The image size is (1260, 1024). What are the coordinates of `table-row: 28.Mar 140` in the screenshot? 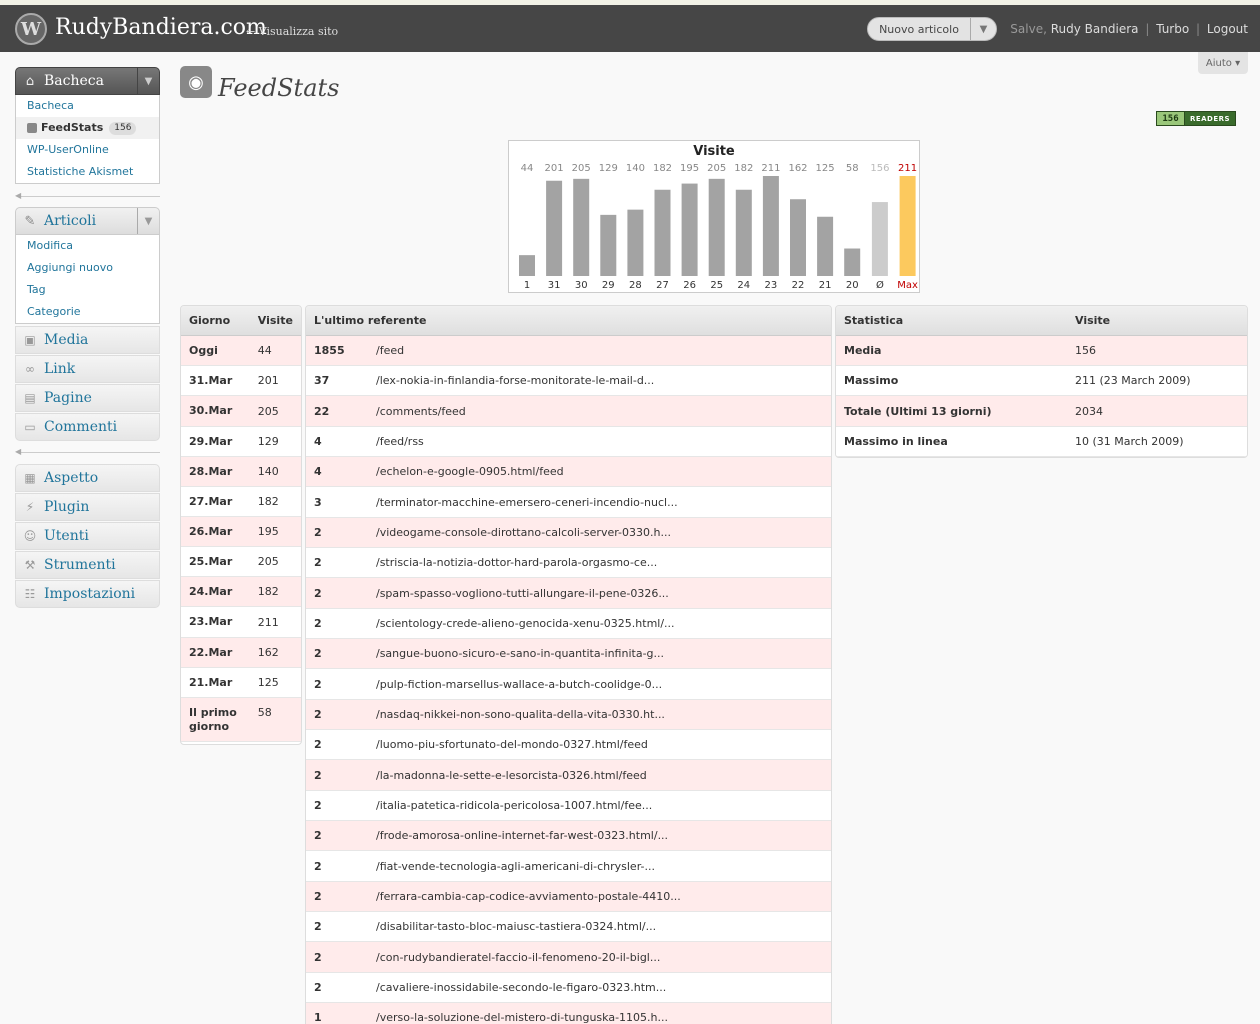 It's located at (241, 472).